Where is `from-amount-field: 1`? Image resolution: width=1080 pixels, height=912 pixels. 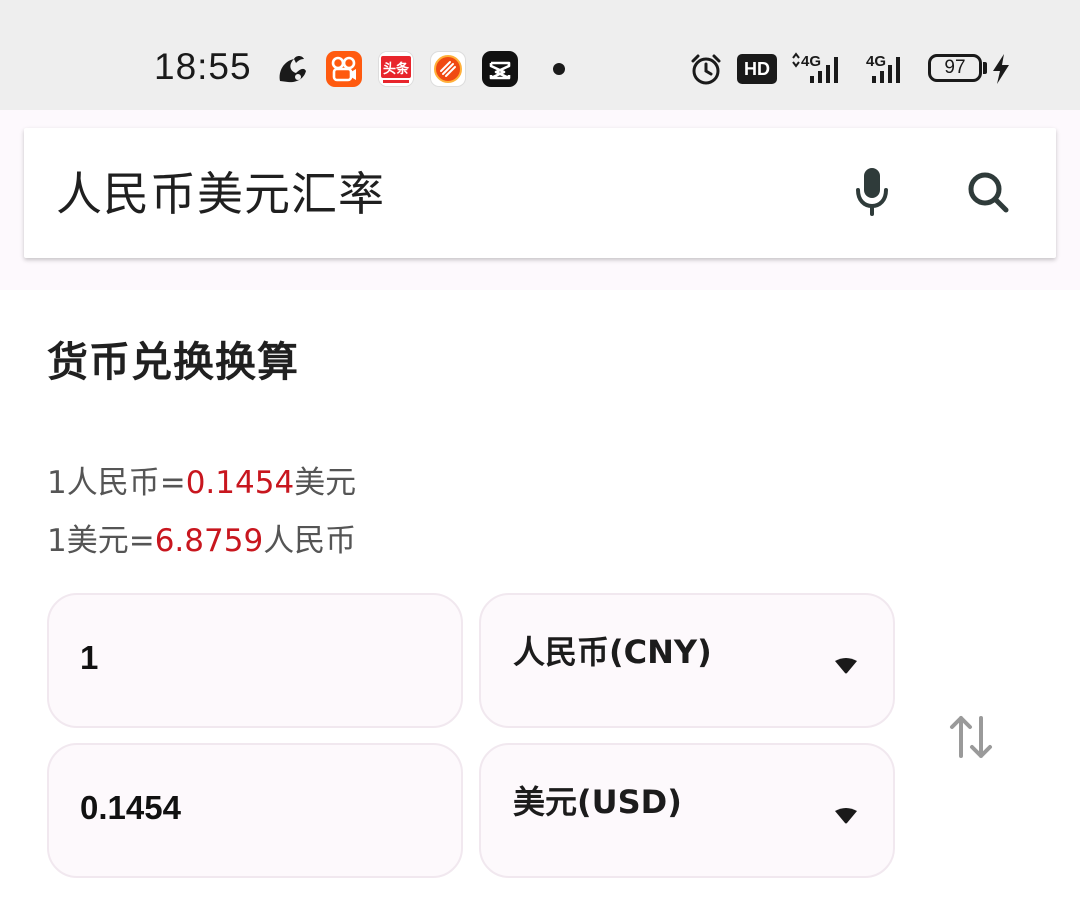 from-amount-field: 1 is located at coordinates (255, 660).